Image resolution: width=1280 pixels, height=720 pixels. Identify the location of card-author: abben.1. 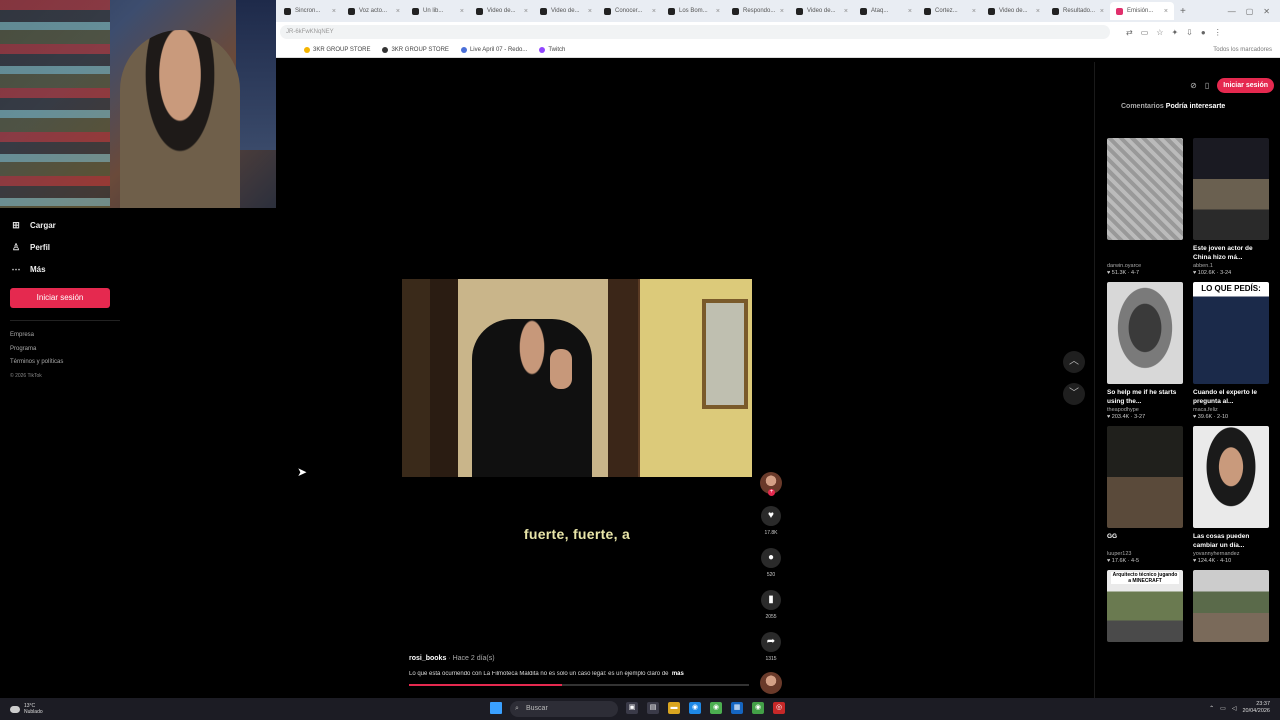
(1231, 266).